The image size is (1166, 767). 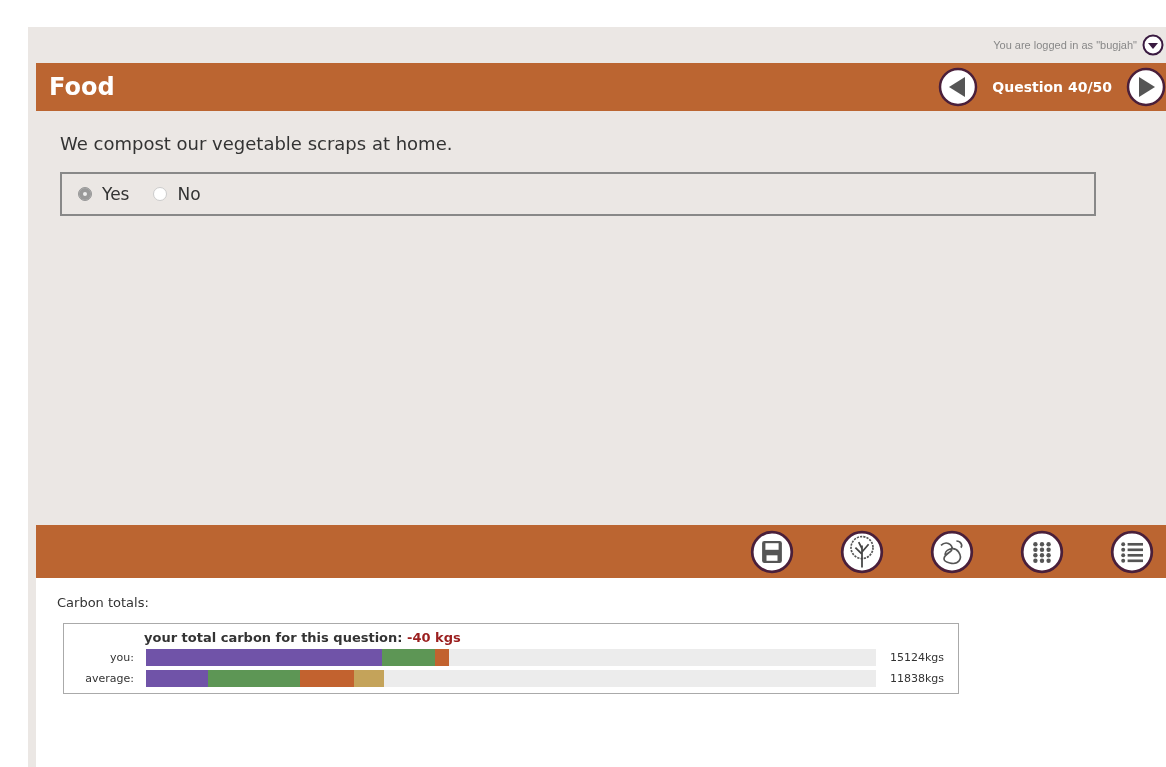 I want to click on previous-icon, so click(x=958, y=87).